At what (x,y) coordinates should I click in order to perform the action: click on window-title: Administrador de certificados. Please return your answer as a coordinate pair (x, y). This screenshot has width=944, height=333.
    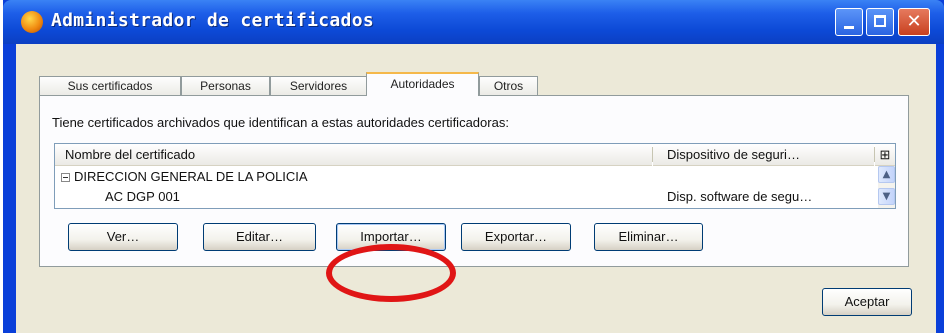
    Looking at the image, I should click on (212, 20).